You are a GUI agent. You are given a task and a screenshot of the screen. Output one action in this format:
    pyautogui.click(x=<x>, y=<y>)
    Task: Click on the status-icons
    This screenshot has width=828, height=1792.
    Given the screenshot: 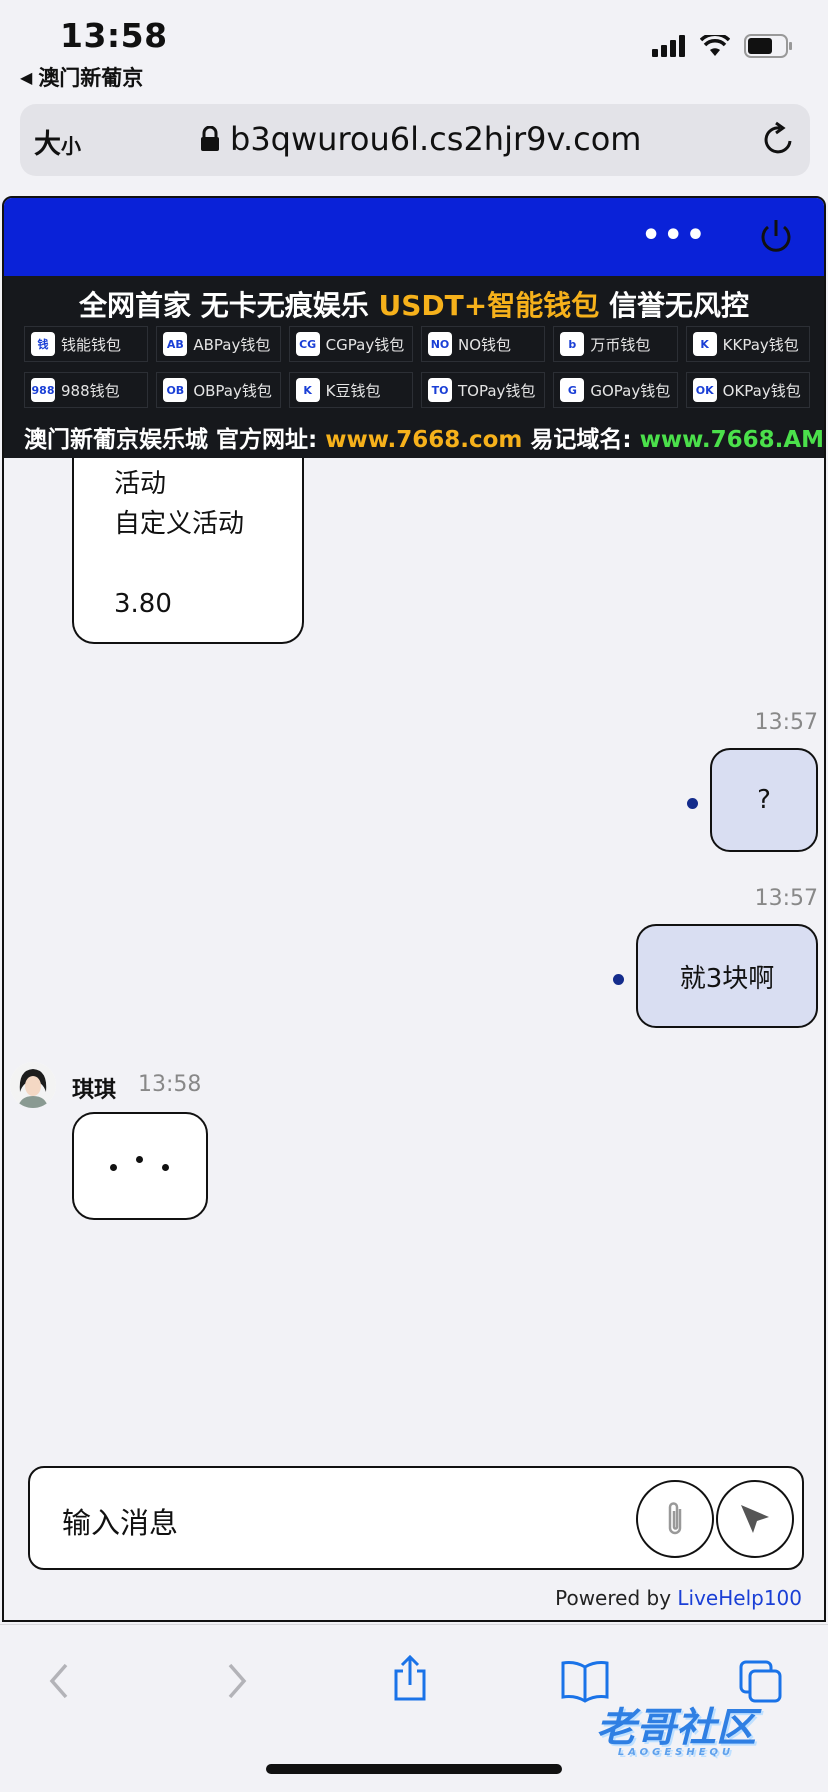 What is the action you would take?
    pyautogui.click(x=723, y=46)
    